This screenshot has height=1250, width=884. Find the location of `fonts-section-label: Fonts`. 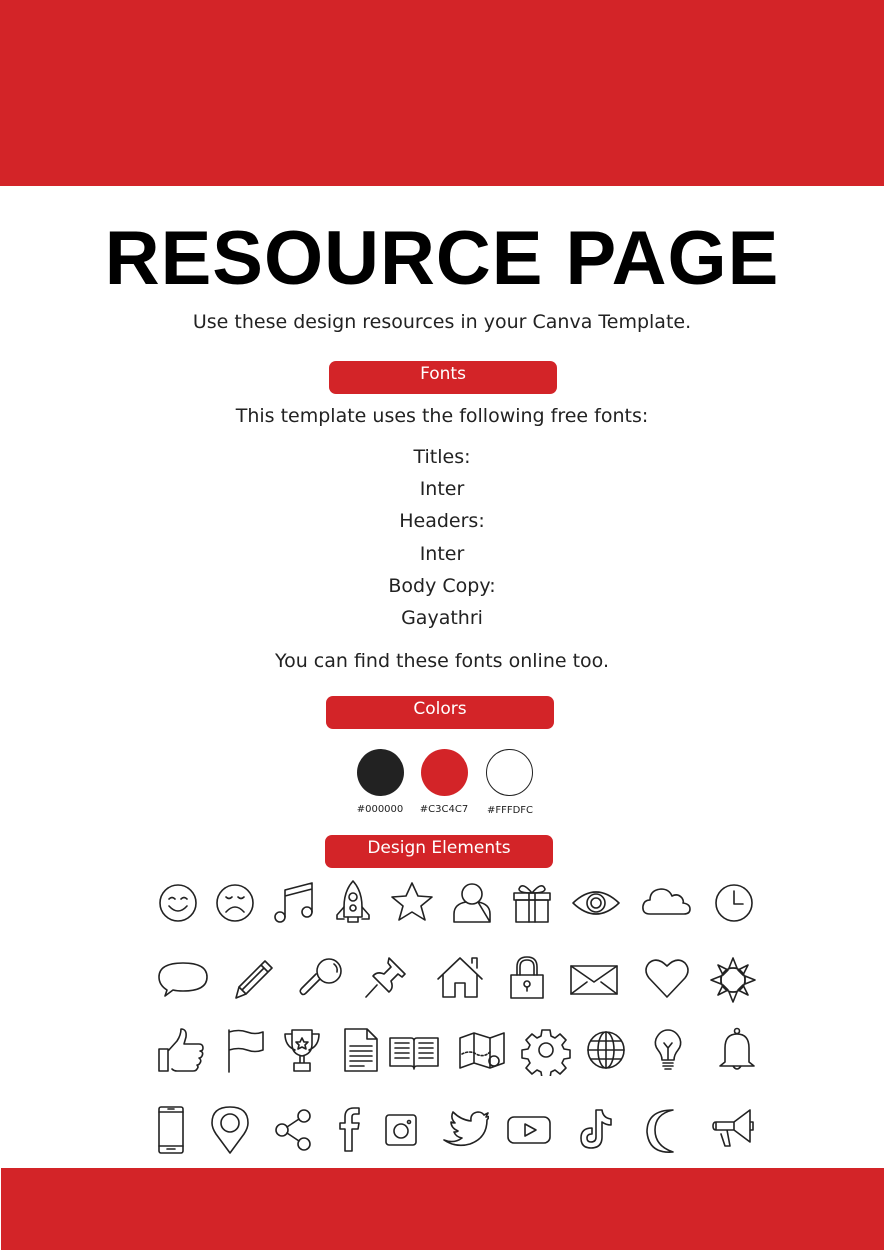

fonts-section-label: Fonts is located at coordinates (443, 377).